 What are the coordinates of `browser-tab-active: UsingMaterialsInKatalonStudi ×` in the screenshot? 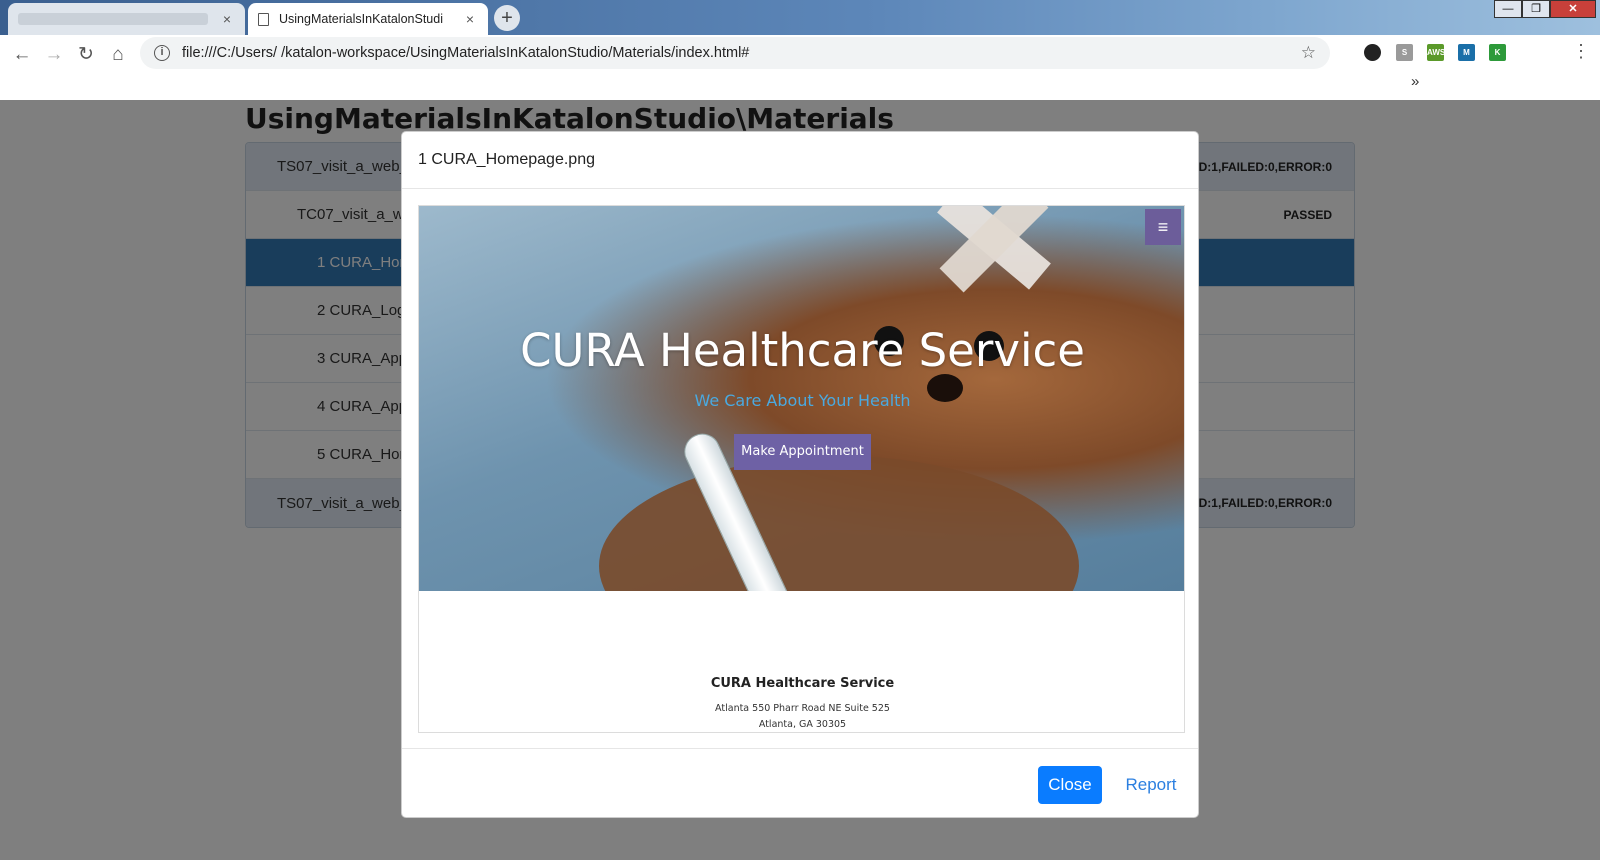 It's located at (368, 19).